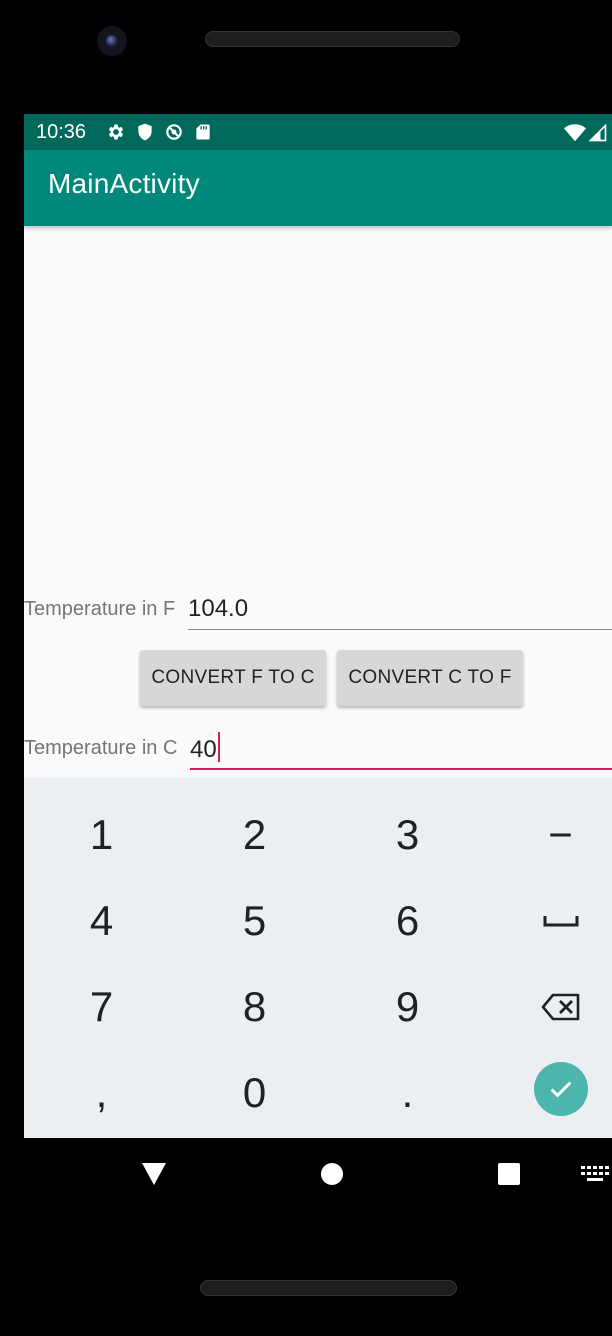 The image size is (612, 1336). I want to click on sd-card-icon, so click(203, 132).